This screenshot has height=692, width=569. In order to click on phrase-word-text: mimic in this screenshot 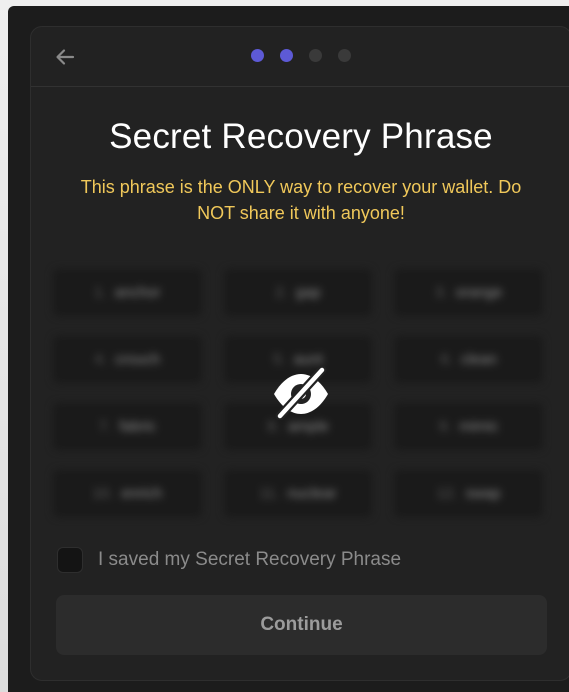, I will do `click(479, 426)`.